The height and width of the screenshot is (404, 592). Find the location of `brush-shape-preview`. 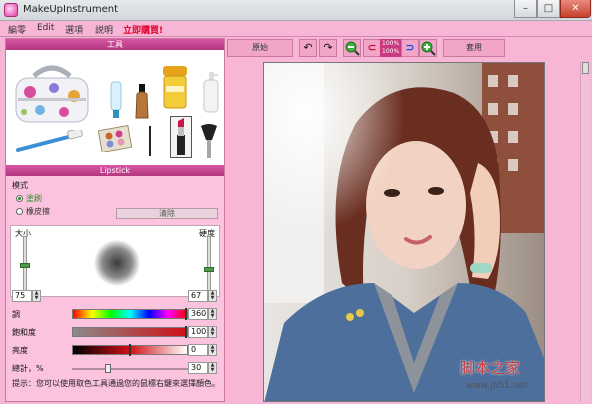

brush-shape-preview is located at coordinates (117, 263).